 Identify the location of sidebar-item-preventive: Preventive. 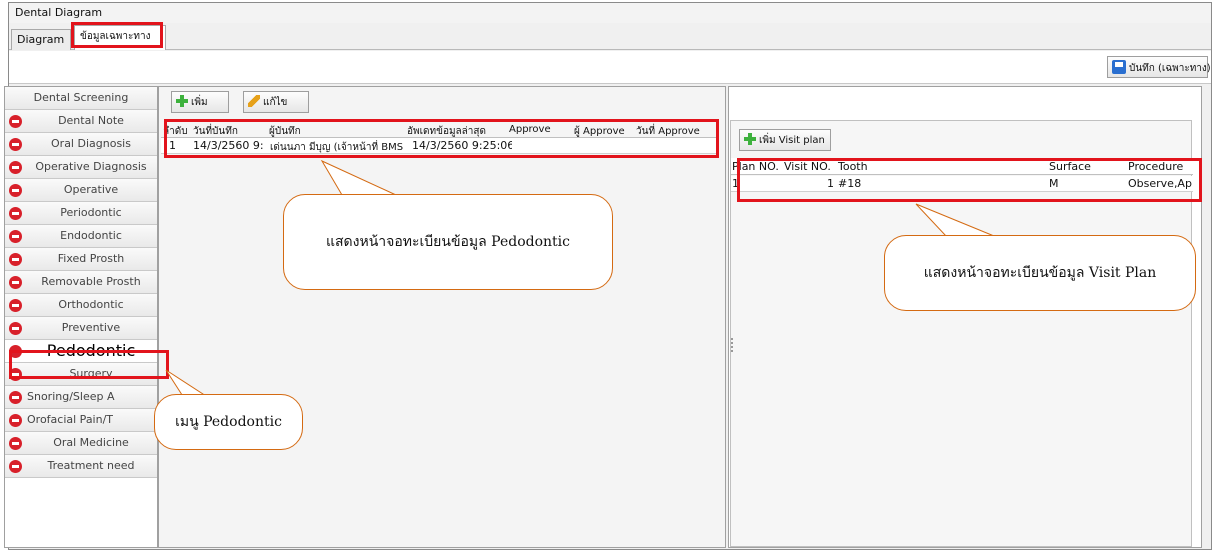
(81, 328).